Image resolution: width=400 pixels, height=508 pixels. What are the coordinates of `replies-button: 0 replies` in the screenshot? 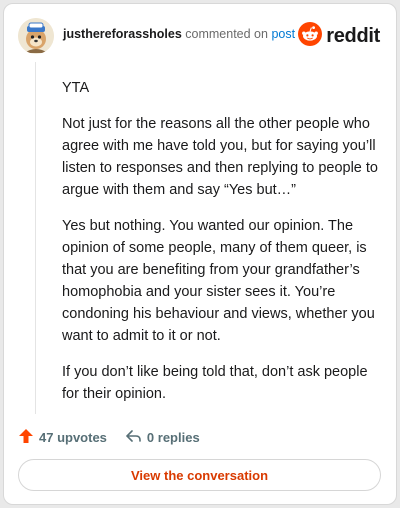 It's located at (162, 437).